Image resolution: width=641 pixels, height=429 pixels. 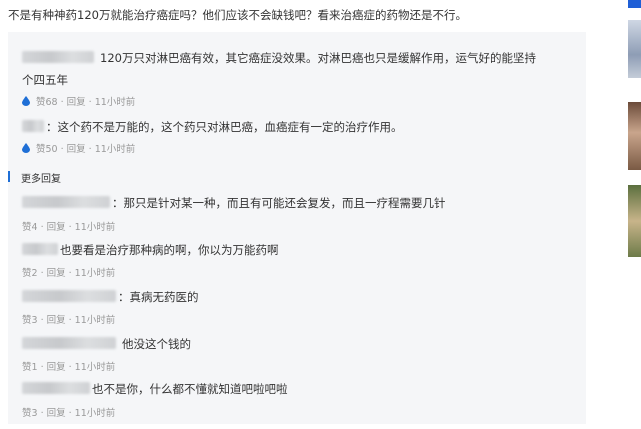 I want to click on comment-meta-text: 赞50 · 回复 · 11小时前, so click(x=85, y=148).